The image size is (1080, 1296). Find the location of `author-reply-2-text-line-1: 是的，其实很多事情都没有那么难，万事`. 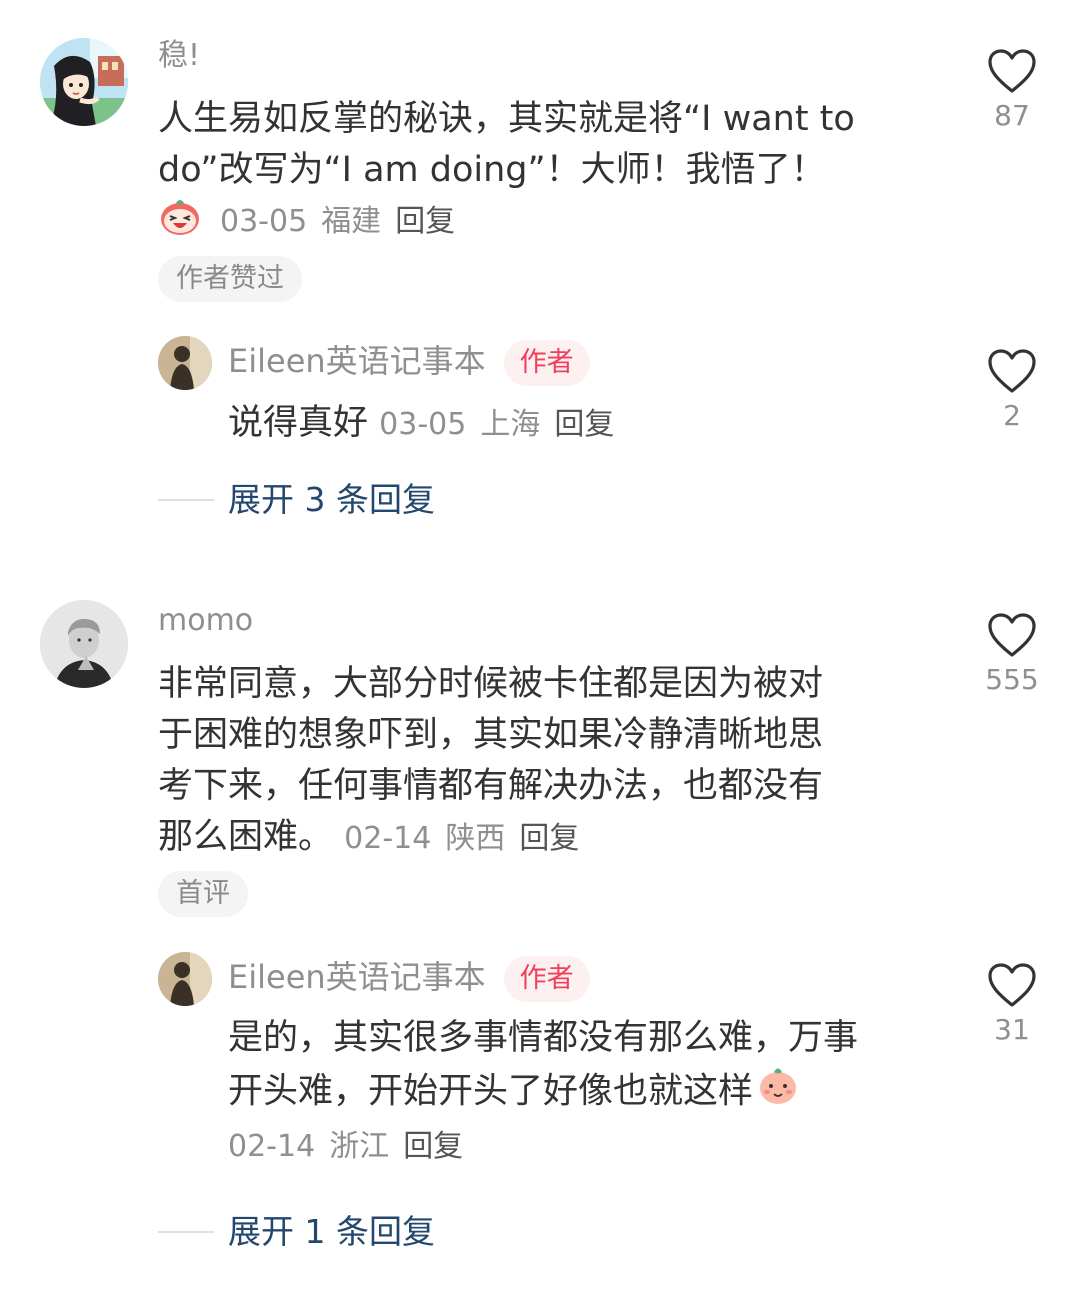

author-reply-2-text-line-1: 是的，其实很多事情都没有那么难，万事 is located at coordinates (543, 1038).